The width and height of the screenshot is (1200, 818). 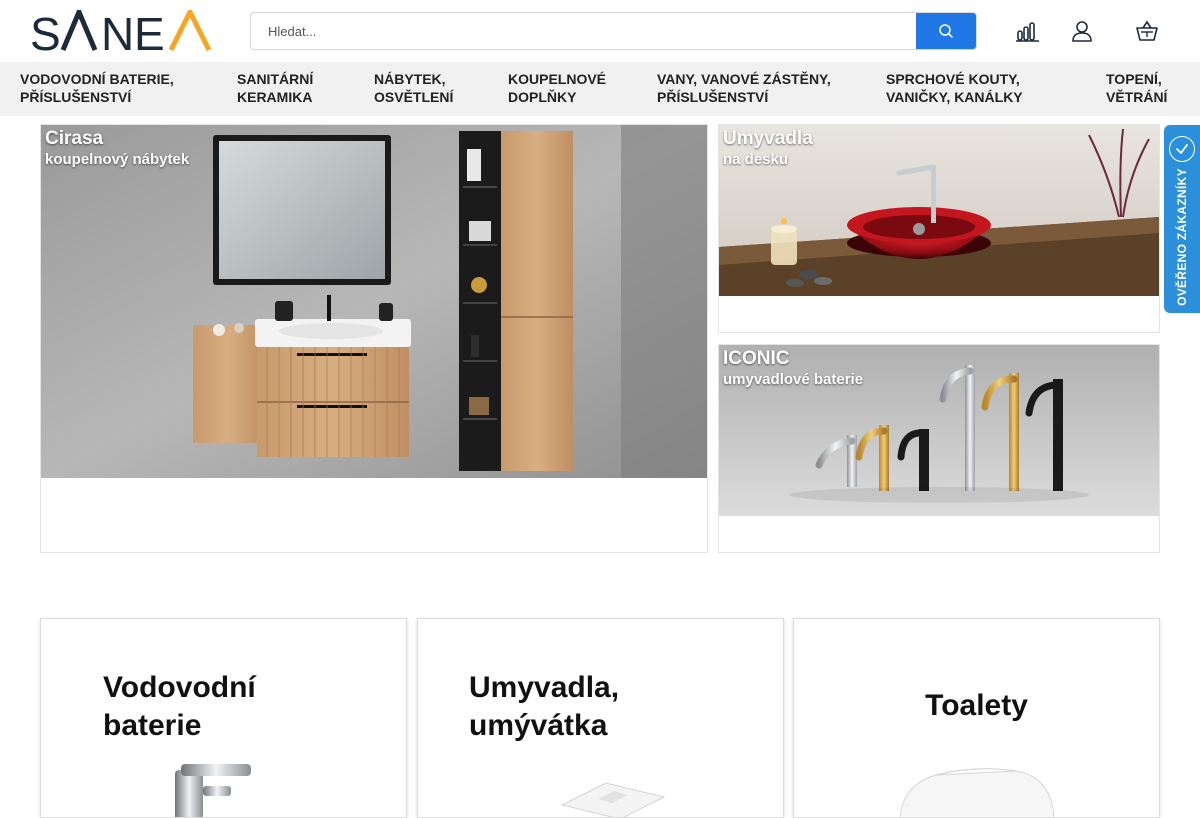 What do you see at coordinates (1082, 31) in the screenshot?
I see `user-icon` at bounding box center [1082, 31].